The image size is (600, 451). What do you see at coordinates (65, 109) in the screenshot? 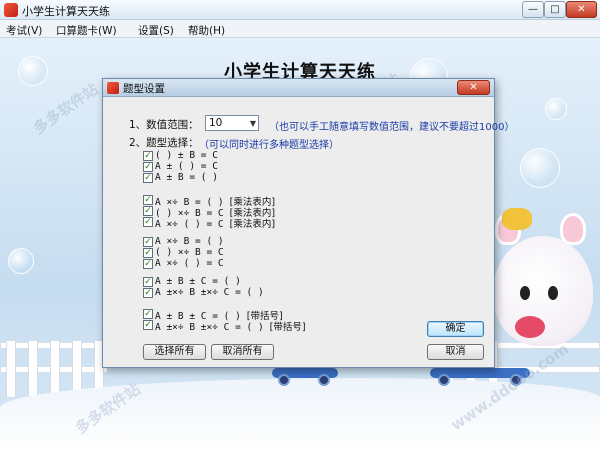
I see `watermark: 多多软件站` at bounding box center [65, 109].